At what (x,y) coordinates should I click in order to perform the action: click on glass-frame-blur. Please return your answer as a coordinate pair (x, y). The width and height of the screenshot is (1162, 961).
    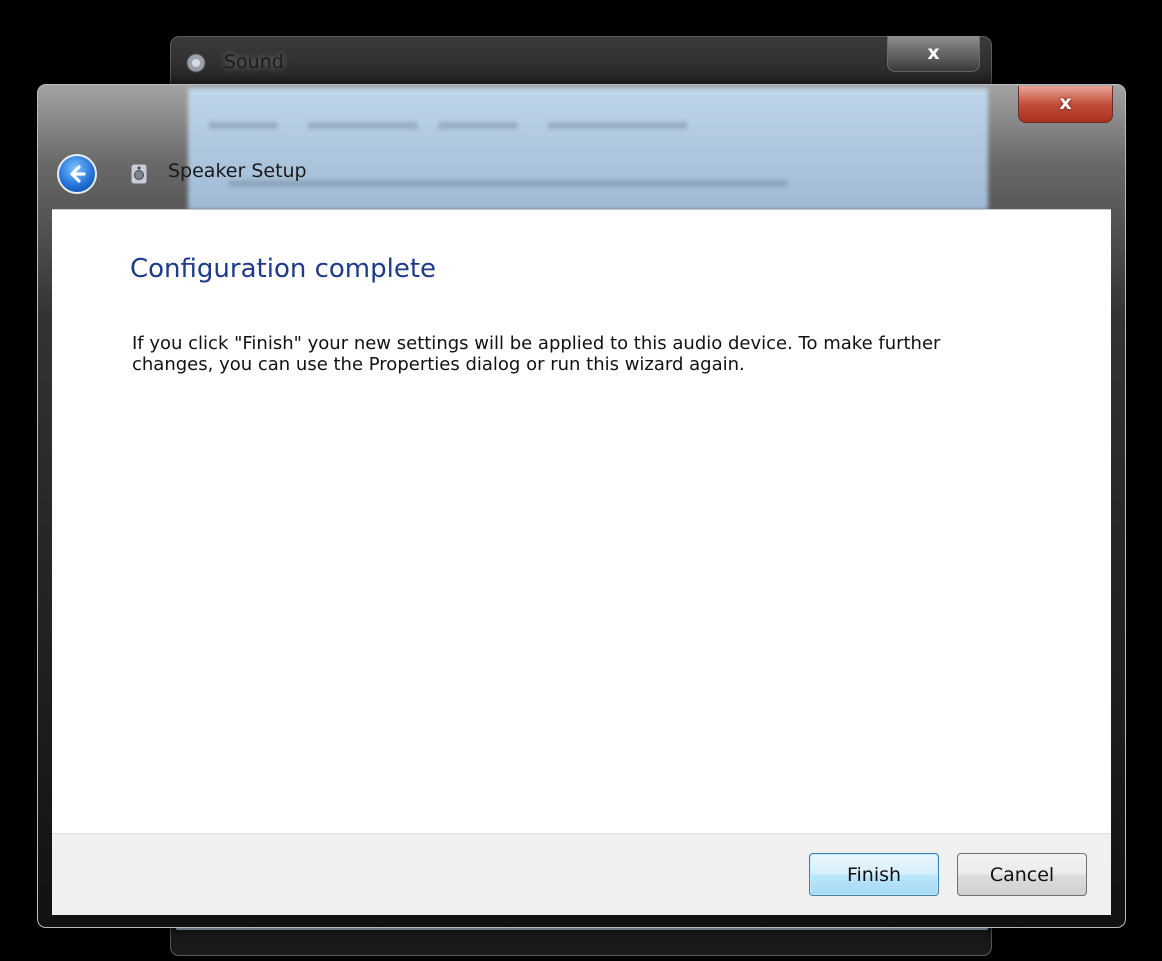
    Looking at the image, I should click on (588, 149).